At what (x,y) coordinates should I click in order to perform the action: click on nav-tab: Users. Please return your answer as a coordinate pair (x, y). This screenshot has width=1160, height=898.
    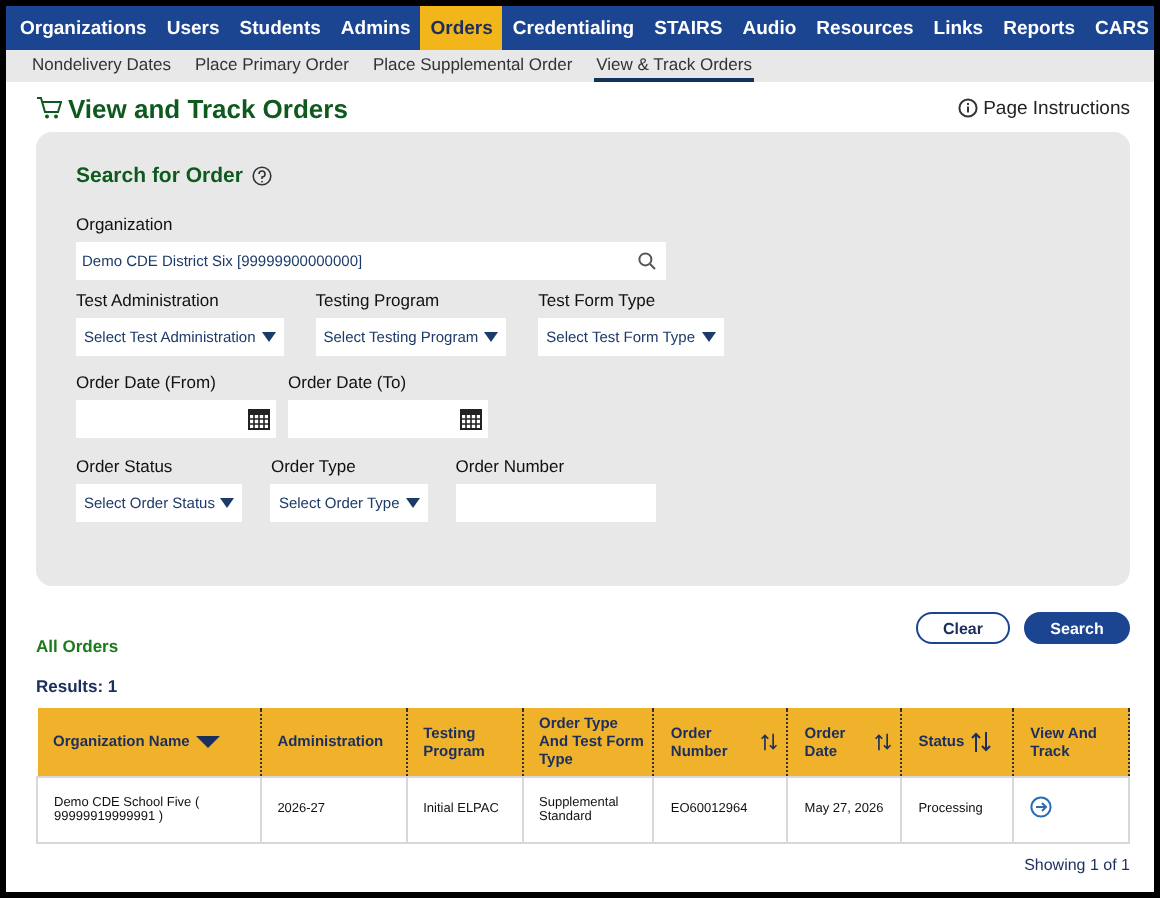
    Looking at the image, I should click on (193, 28).